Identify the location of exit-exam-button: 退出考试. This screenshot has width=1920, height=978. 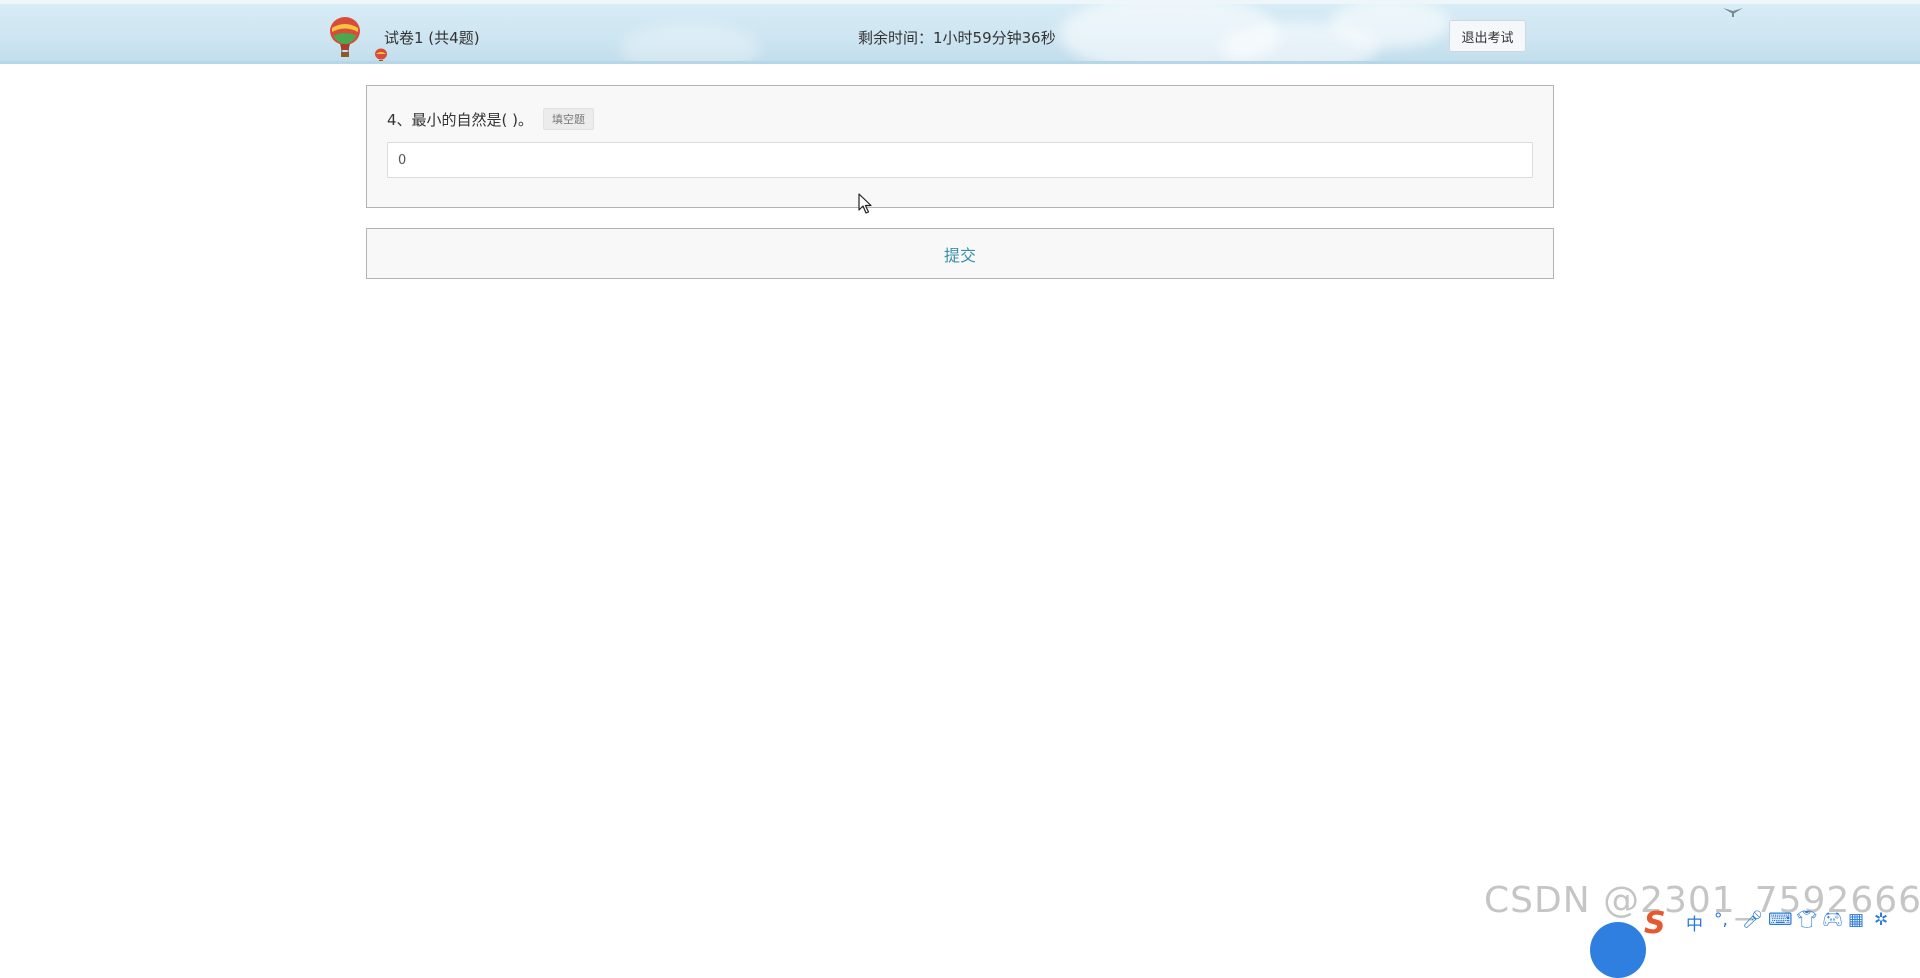
(1487, 36).